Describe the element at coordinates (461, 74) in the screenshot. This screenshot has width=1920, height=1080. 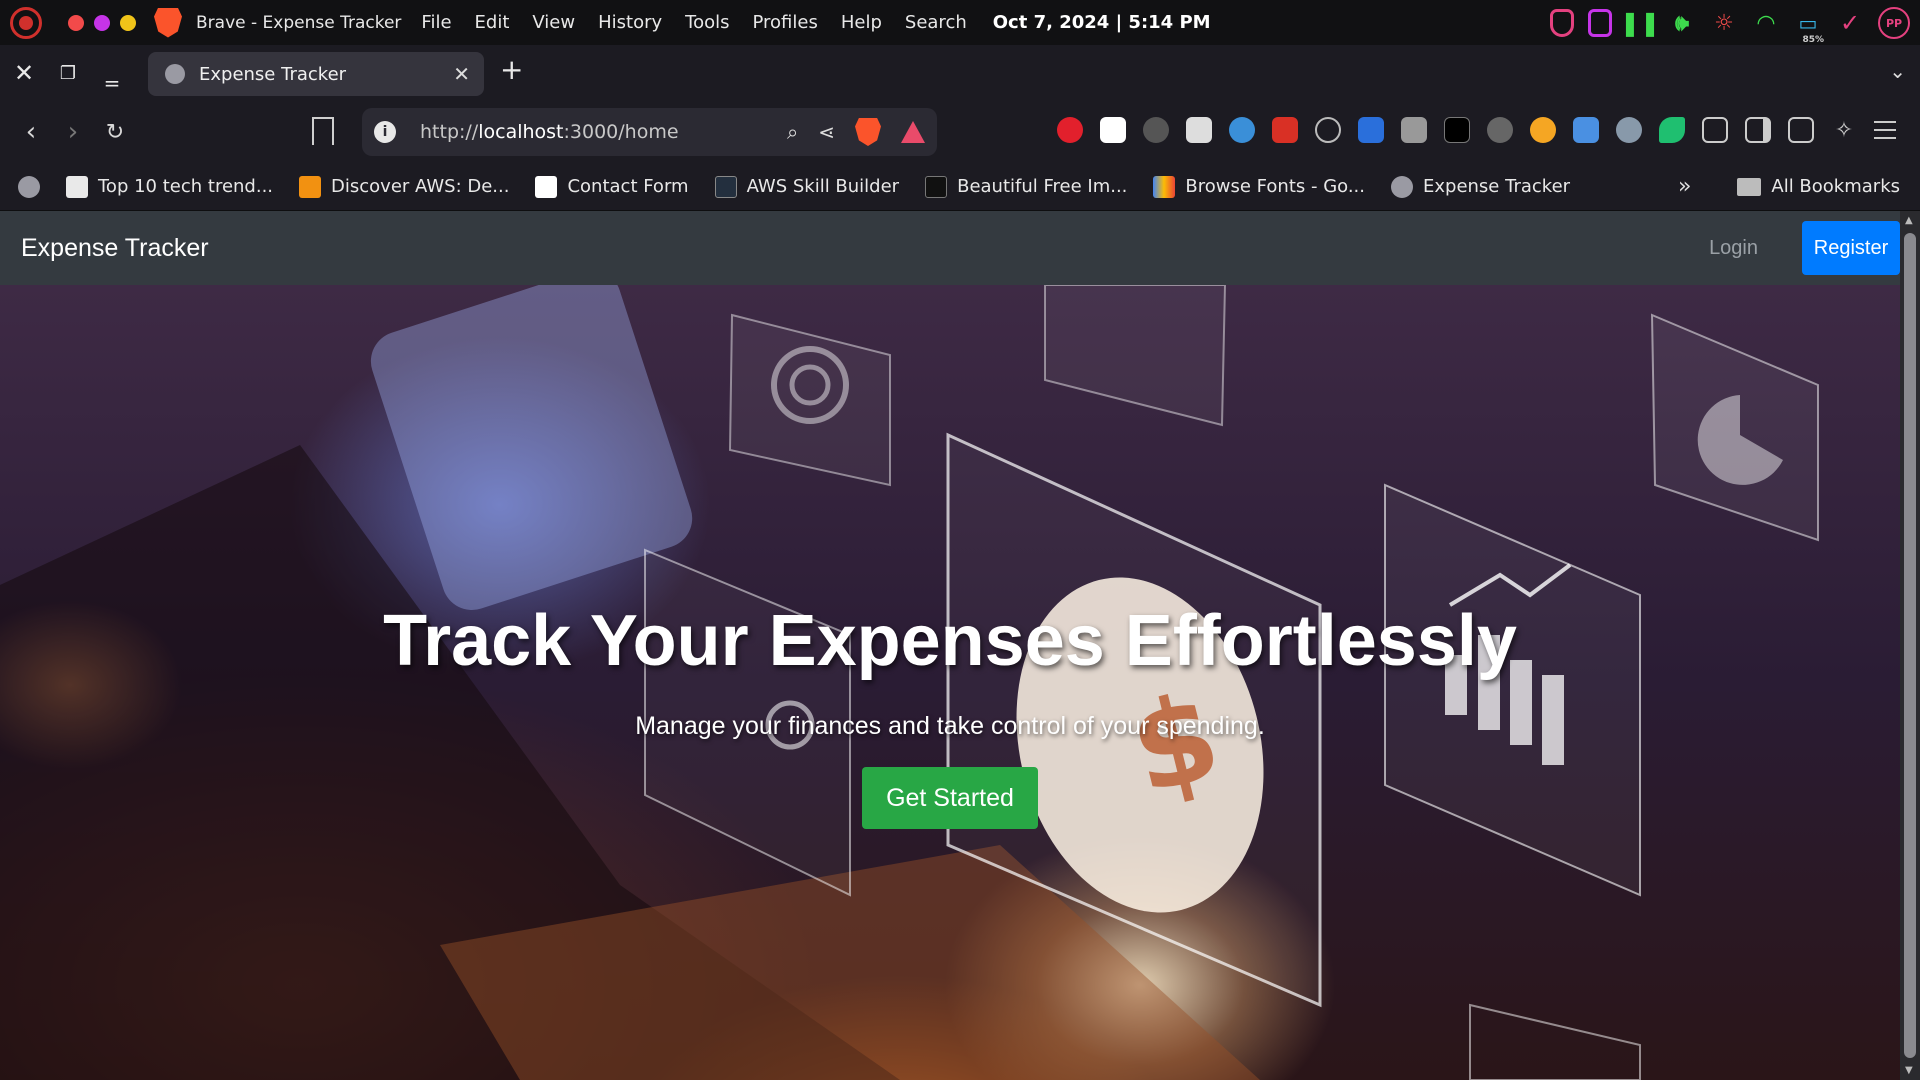
I see `tab-close-icon: ✕` at that location.